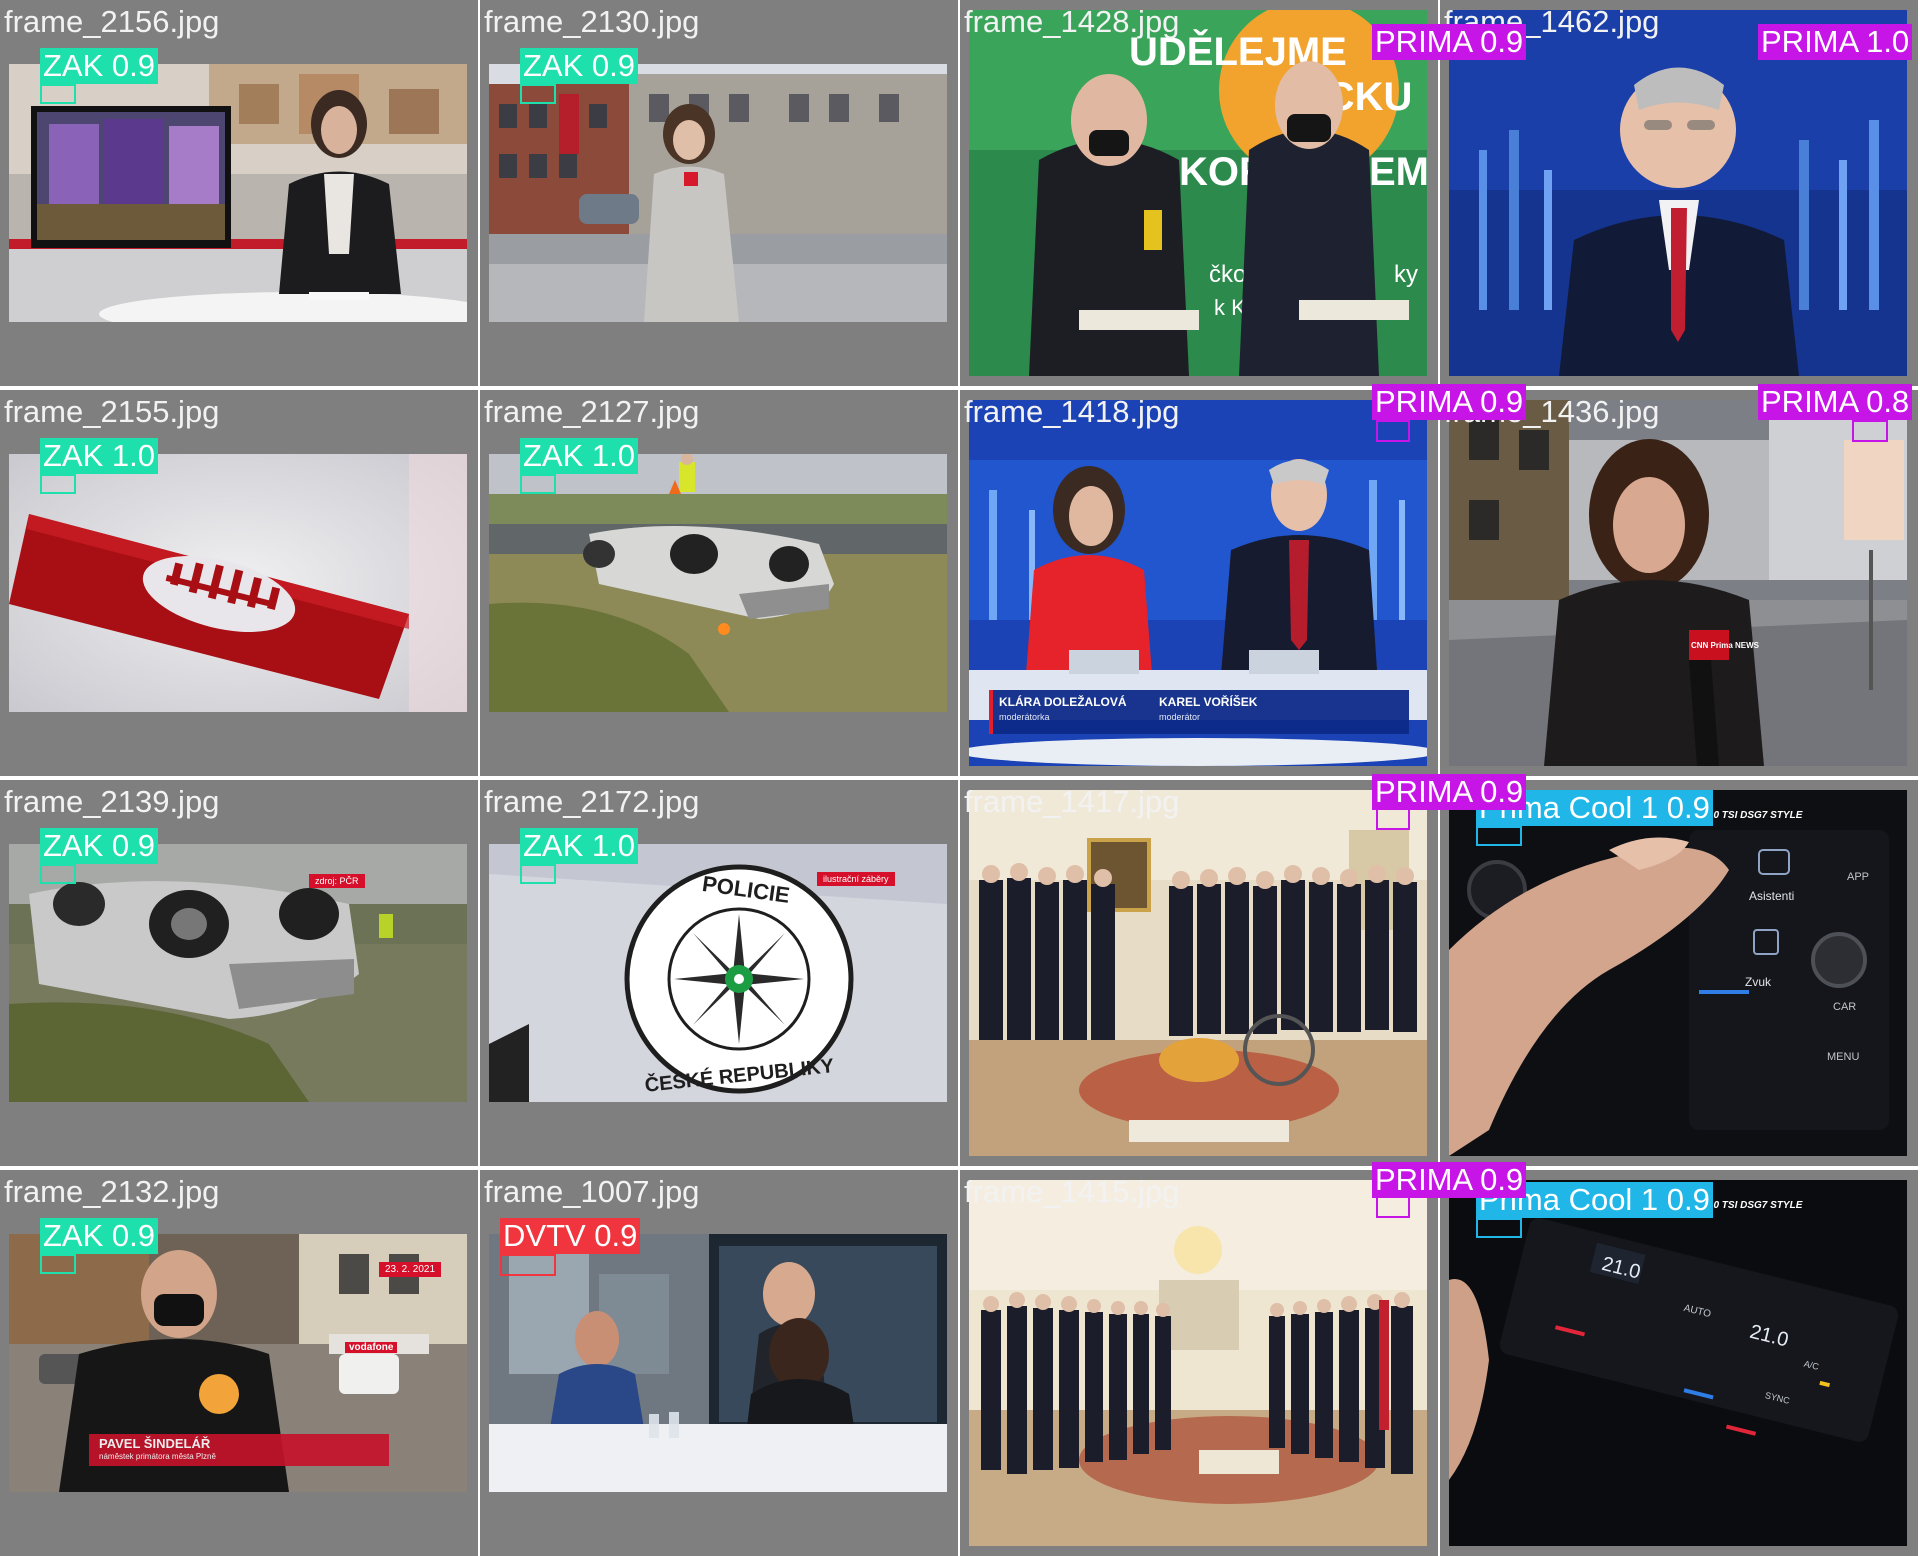  I want to click on lower-third-role-left: moderátorka, so click(1024, 717).